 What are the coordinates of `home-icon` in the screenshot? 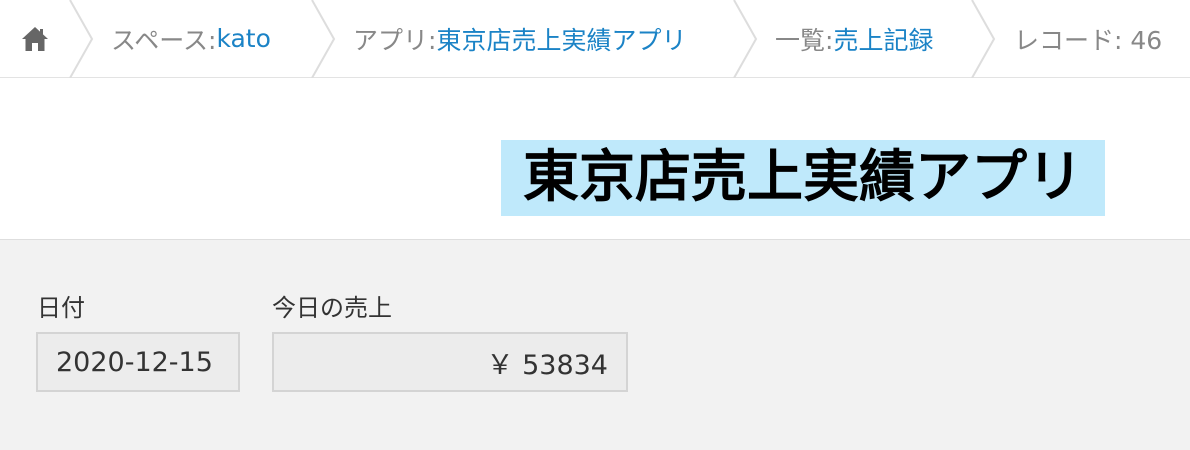 It's located at (35, 38).